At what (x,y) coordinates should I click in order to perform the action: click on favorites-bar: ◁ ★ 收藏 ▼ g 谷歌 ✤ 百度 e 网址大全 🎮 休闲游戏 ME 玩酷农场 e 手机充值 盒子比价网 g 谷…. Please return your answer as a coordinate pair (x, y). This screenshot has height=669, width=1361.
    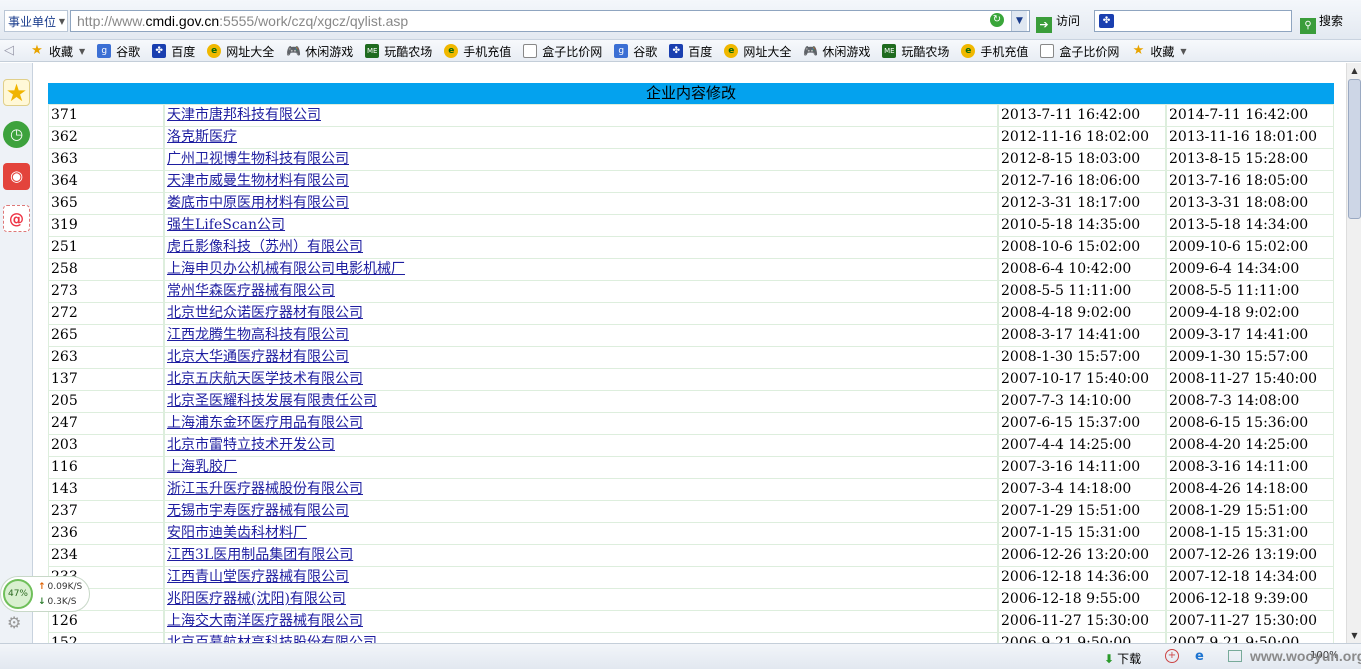
    Looking at the image, I should click on (680, 51).